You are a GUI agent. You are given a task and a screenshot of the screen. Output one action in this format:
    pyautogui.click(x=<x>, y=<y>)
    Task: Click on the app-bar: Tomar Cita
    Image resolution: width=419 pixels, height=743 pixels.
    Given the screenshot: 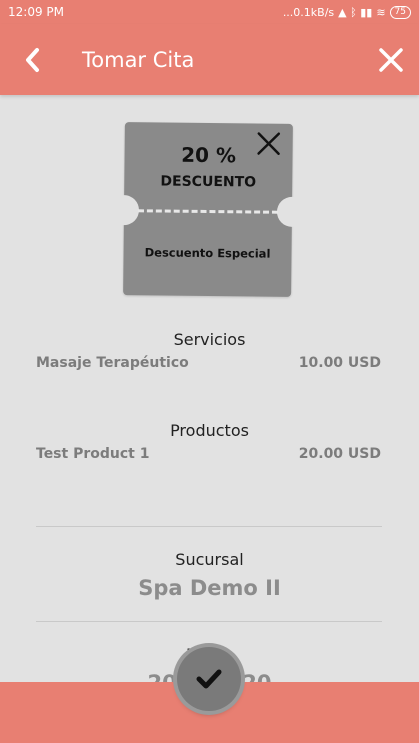 What is the action you would take?
    pyautogui.click(x=209, y=59)
    